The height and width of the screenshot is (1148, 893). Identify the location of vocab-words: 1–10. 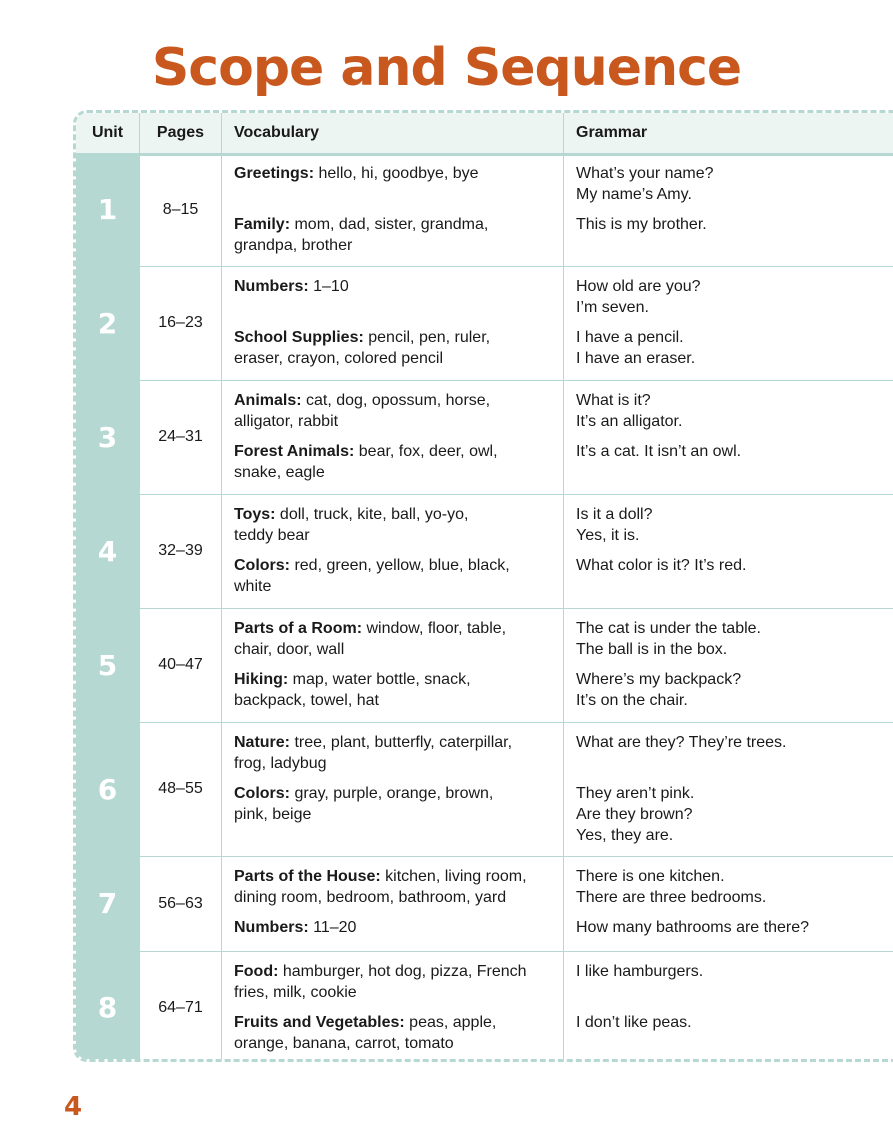
(328, 286).